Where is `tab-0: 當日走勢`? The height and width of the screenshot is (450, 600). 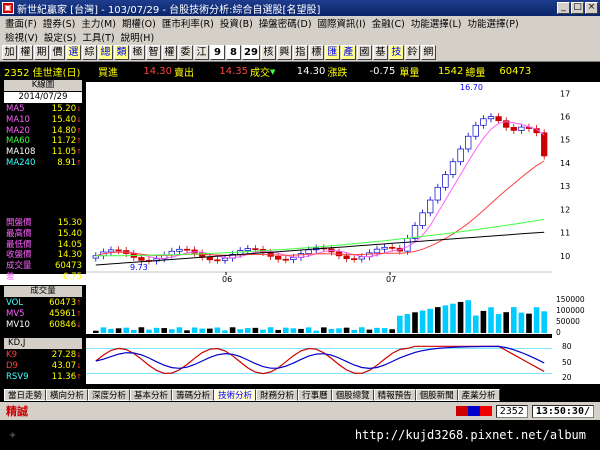 tab-0: 當日走勢 is located at coordinates (25, 395).